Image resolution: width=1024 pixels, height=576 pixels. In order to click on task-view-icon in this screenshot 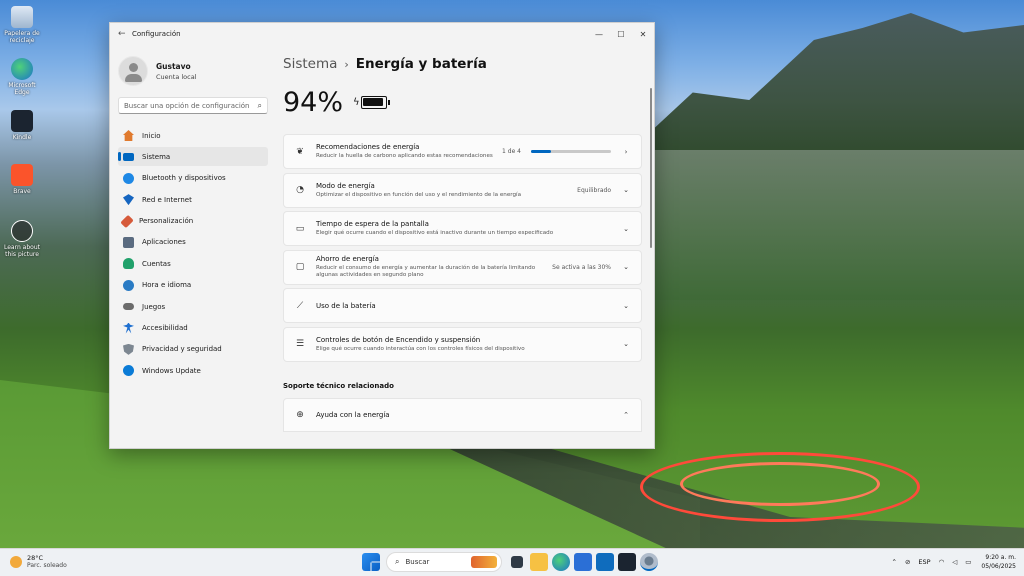, I will do `click(517, 562)`.